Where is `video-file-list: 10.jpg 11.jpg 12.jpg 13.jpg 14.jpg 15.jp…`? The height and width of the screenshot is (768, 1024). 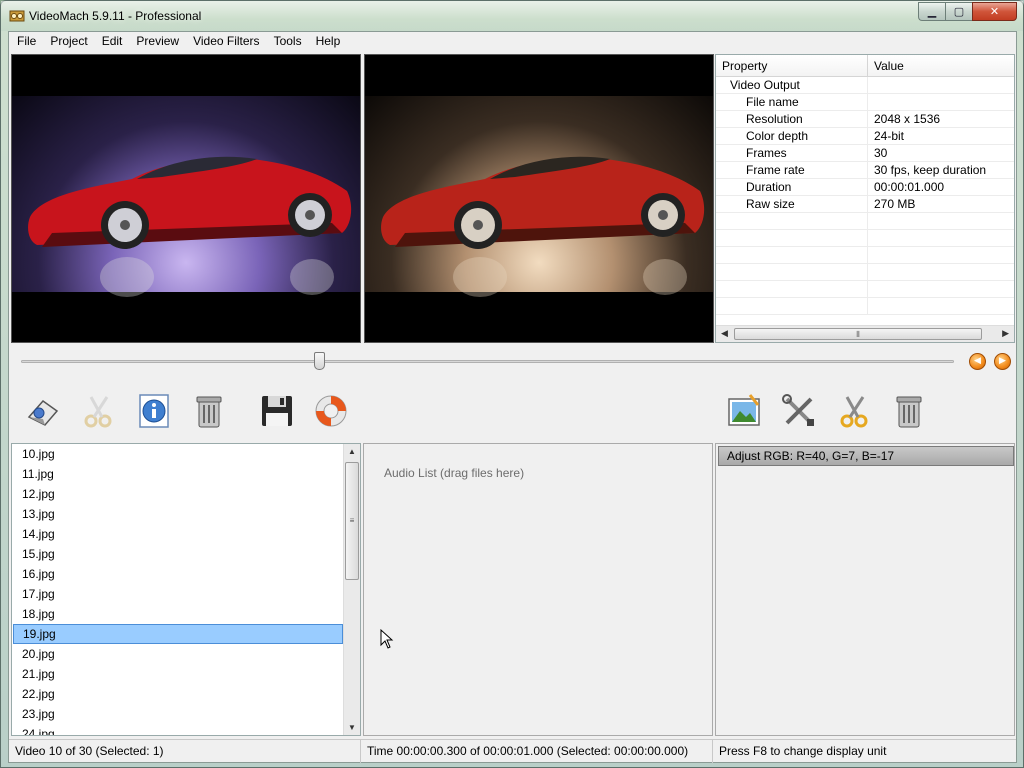
video-file-list: 10.jpg 11.jpg 12.jpg 13.jpg 14.jpg 15.jp… is located at coordinates (186, 589).